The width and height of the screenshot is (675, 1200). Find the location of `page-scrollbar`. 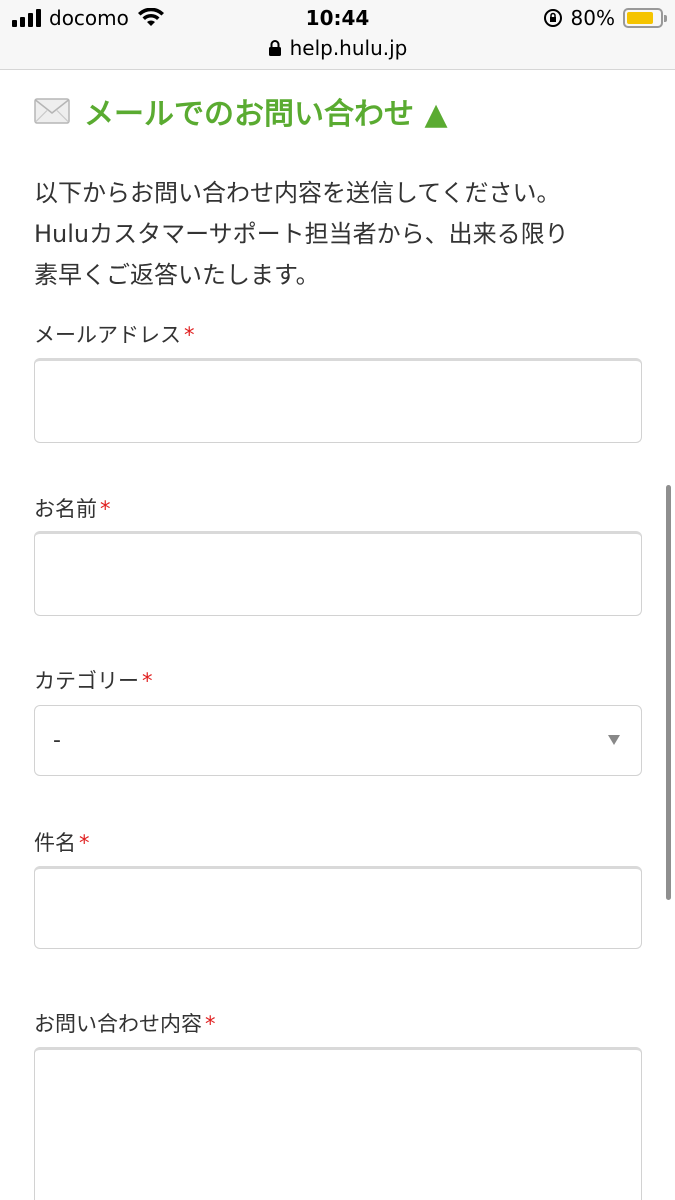

page-scrollbar is located at coordinates (668, 692).